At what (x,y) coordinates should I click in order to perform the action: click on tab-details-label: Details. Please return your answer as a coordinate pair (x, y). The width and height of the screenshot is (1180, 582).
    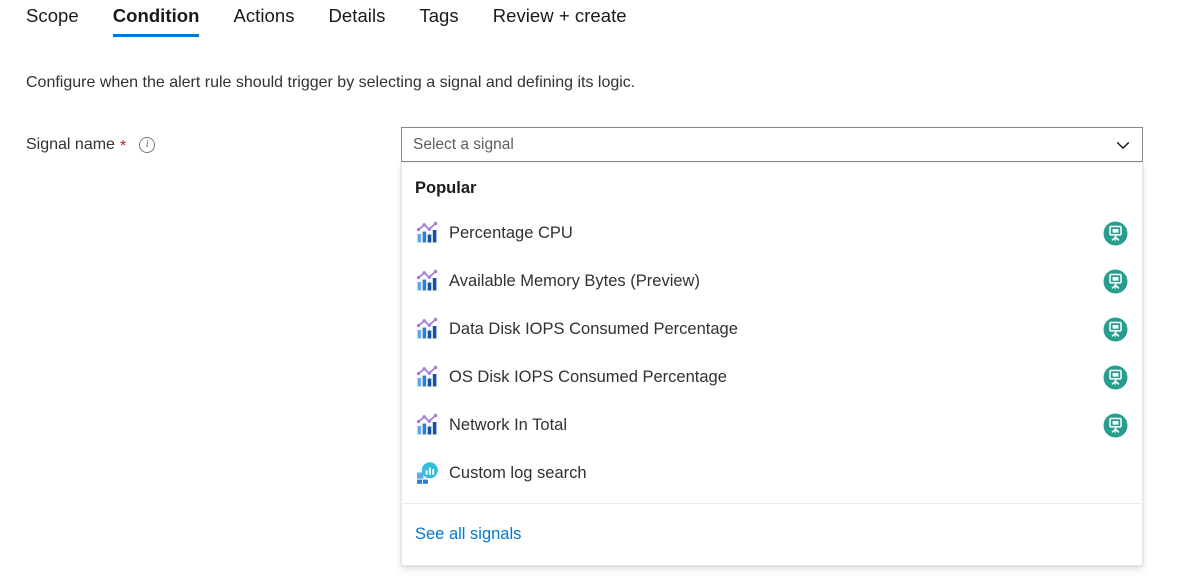
    Looking at the image, I should click on (357, 15).